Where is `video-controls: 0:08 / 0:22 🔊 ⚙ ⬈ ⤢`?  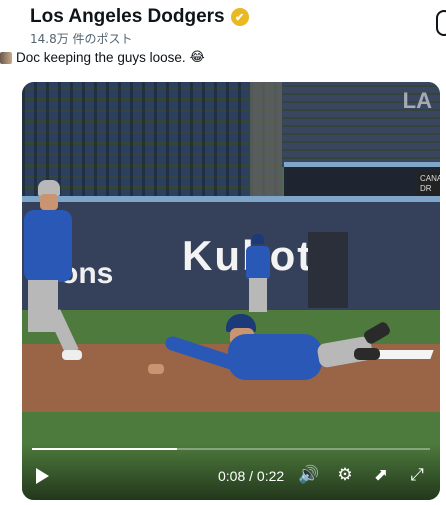
video-controls: 0:08 / 0:22 🔊 ⚙ ⬈ ⤢ is located at coordinates (231, 472).